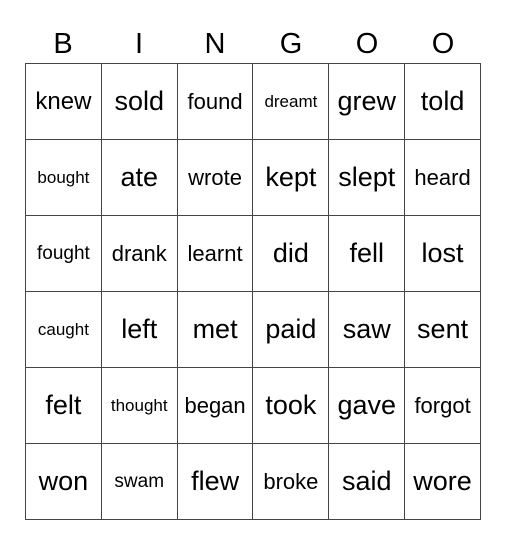 The height and width of the screenshot is (544, 506). Describe the element at coordinates (63, 101) in the screenshot. I see `bingo-cell: knew` at that location.